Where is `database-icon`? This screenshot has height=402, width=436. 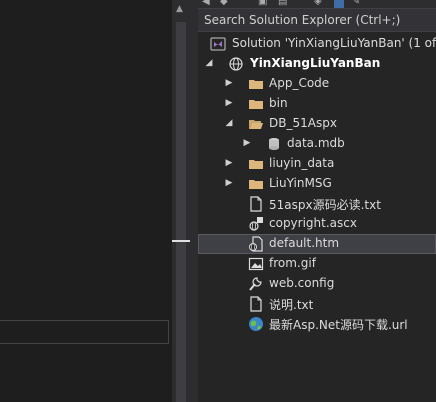
database-icon is located at coordinates (274, 144).